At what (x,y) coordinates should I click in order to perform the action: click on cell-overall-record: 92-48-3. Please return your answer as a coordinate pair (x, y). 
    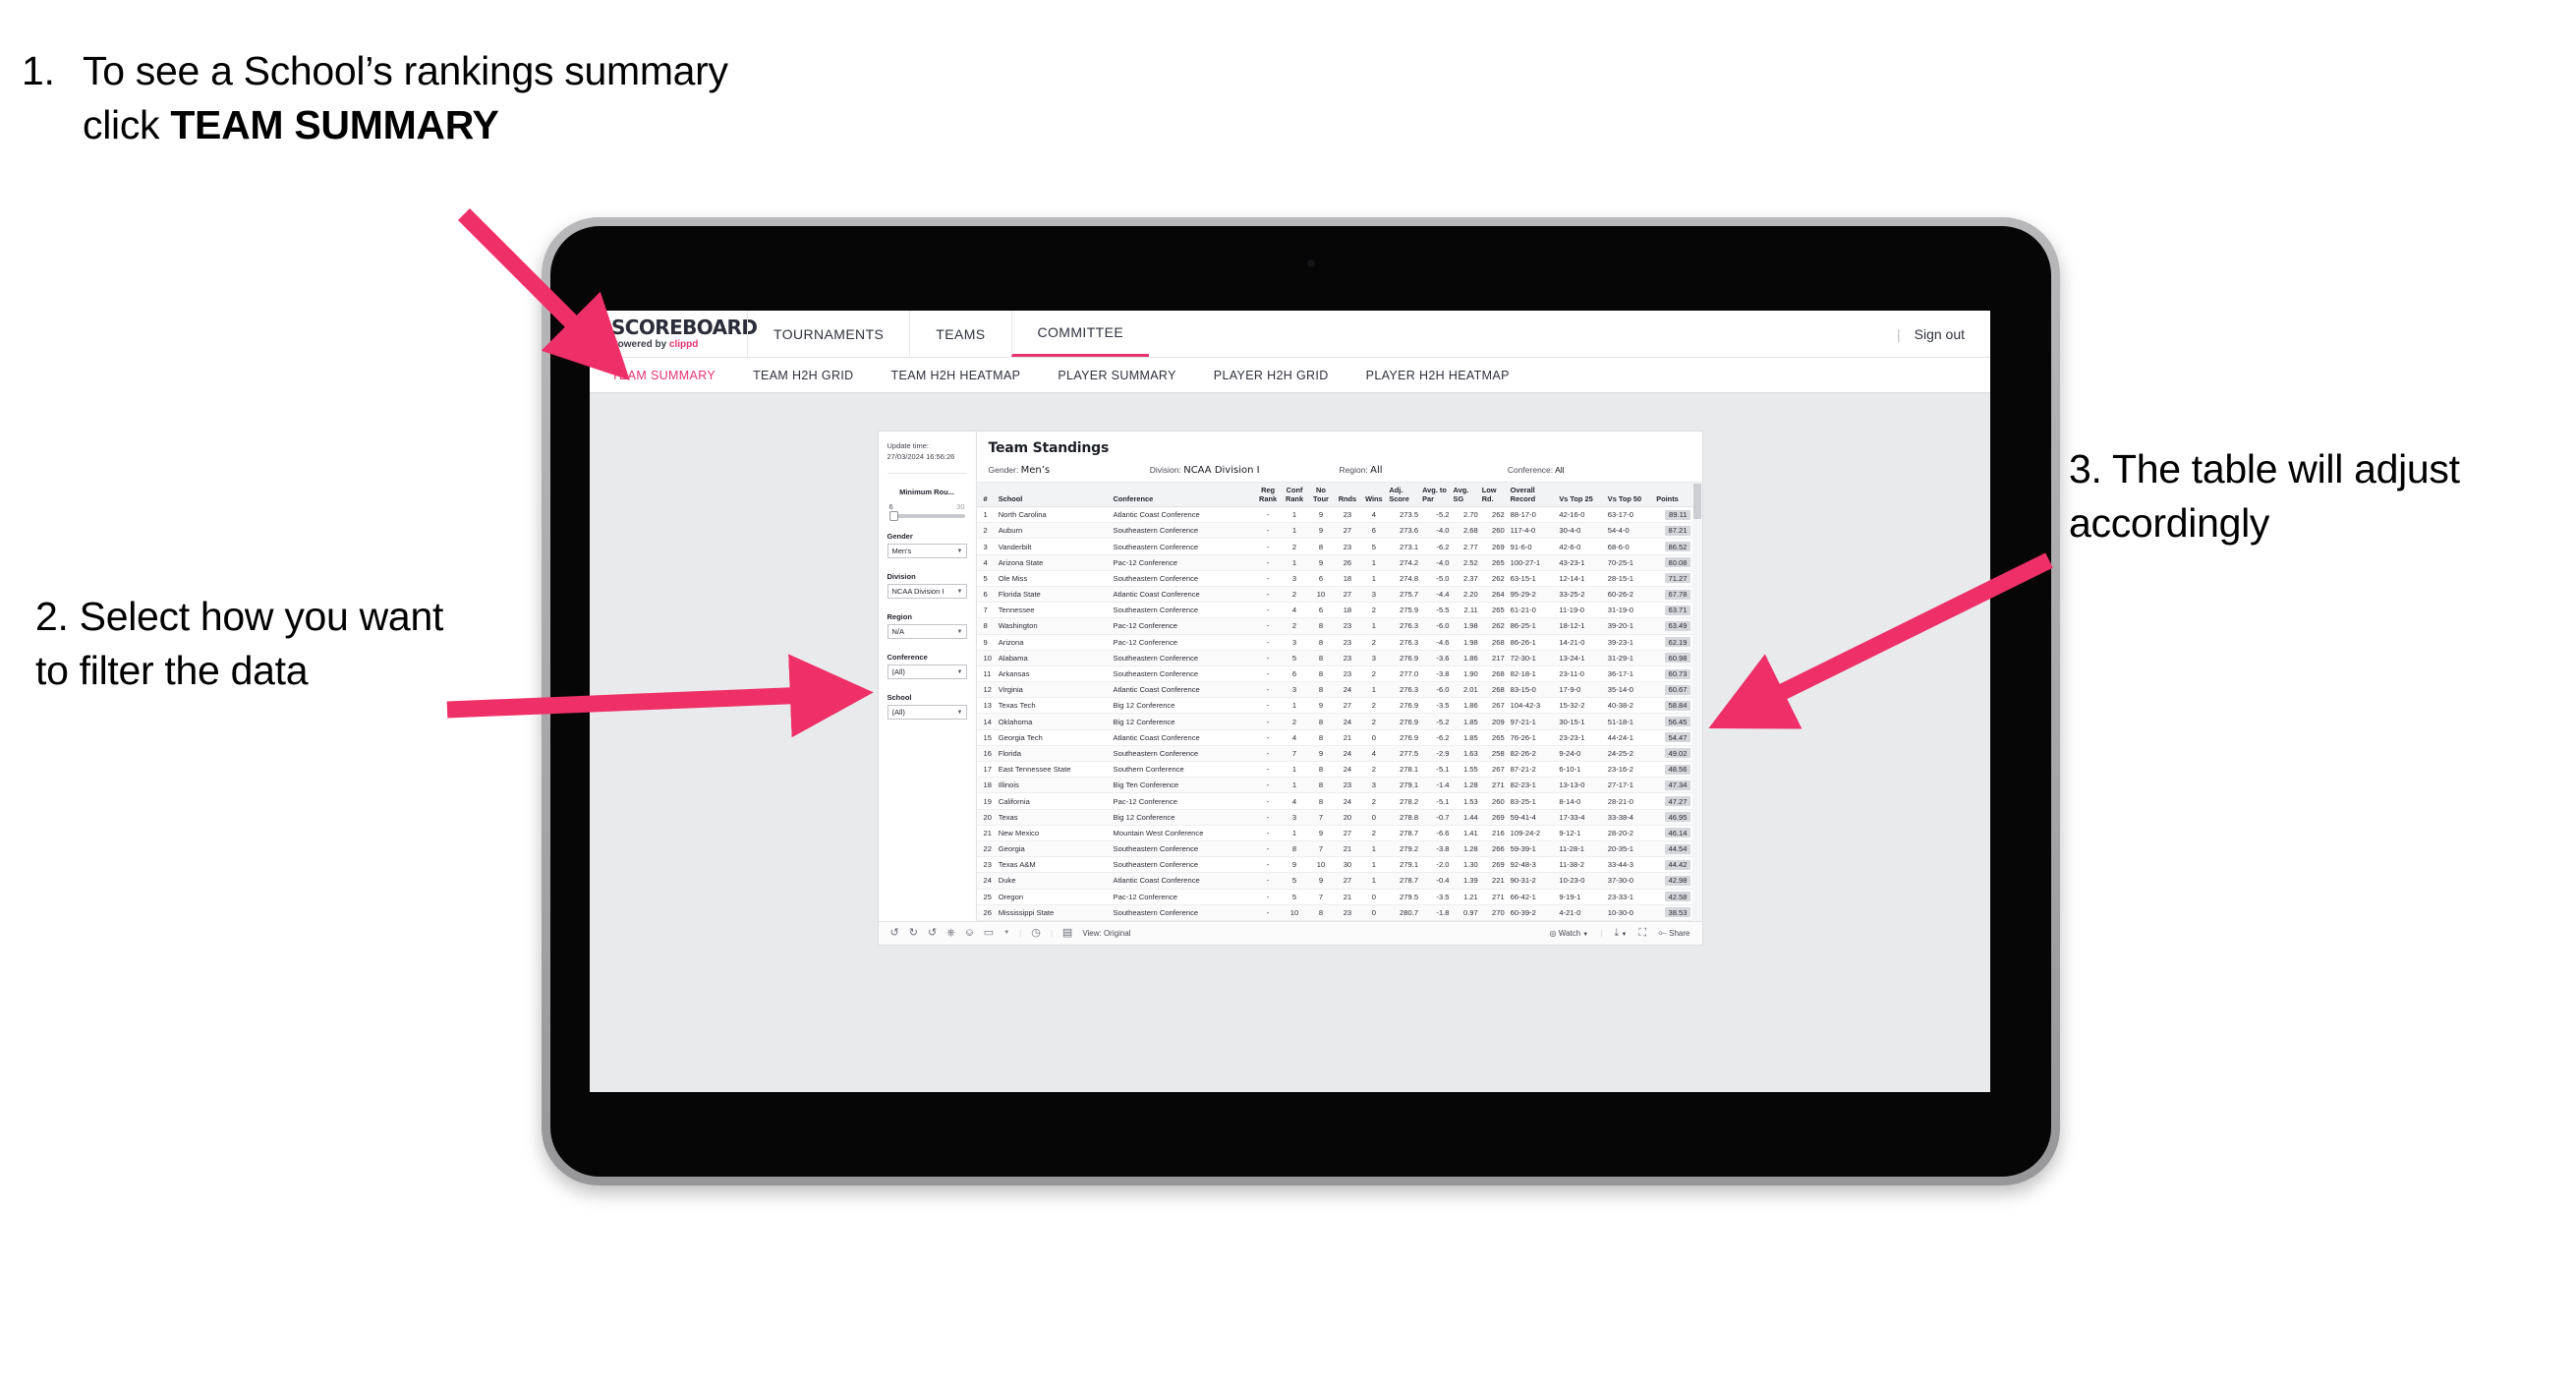
    Looking at the image, I should click on (1532, 865).